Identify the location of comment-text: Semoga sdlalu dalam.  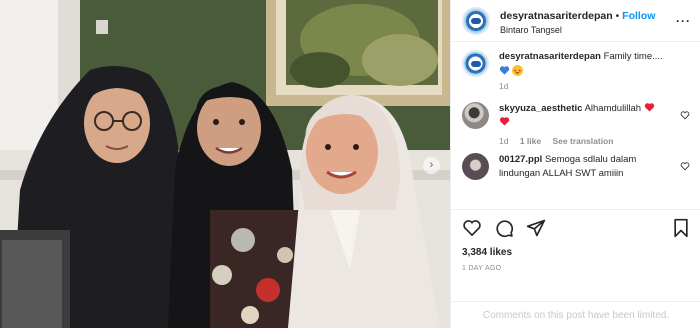
(590, 159).